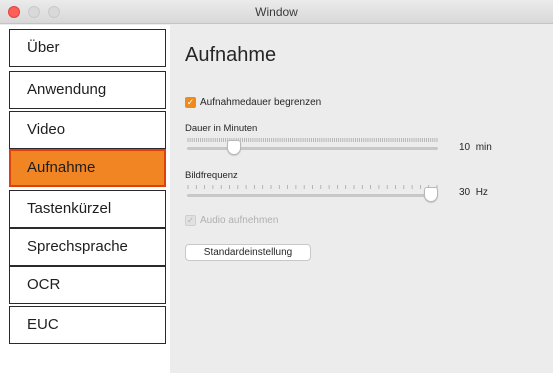 This screenshot has width=553, height=373. Describe the element at coordinates (87, 209) in the screenshot. I see `sidebar-item-tastenkuerzel: Tastenkürzel` at that location.